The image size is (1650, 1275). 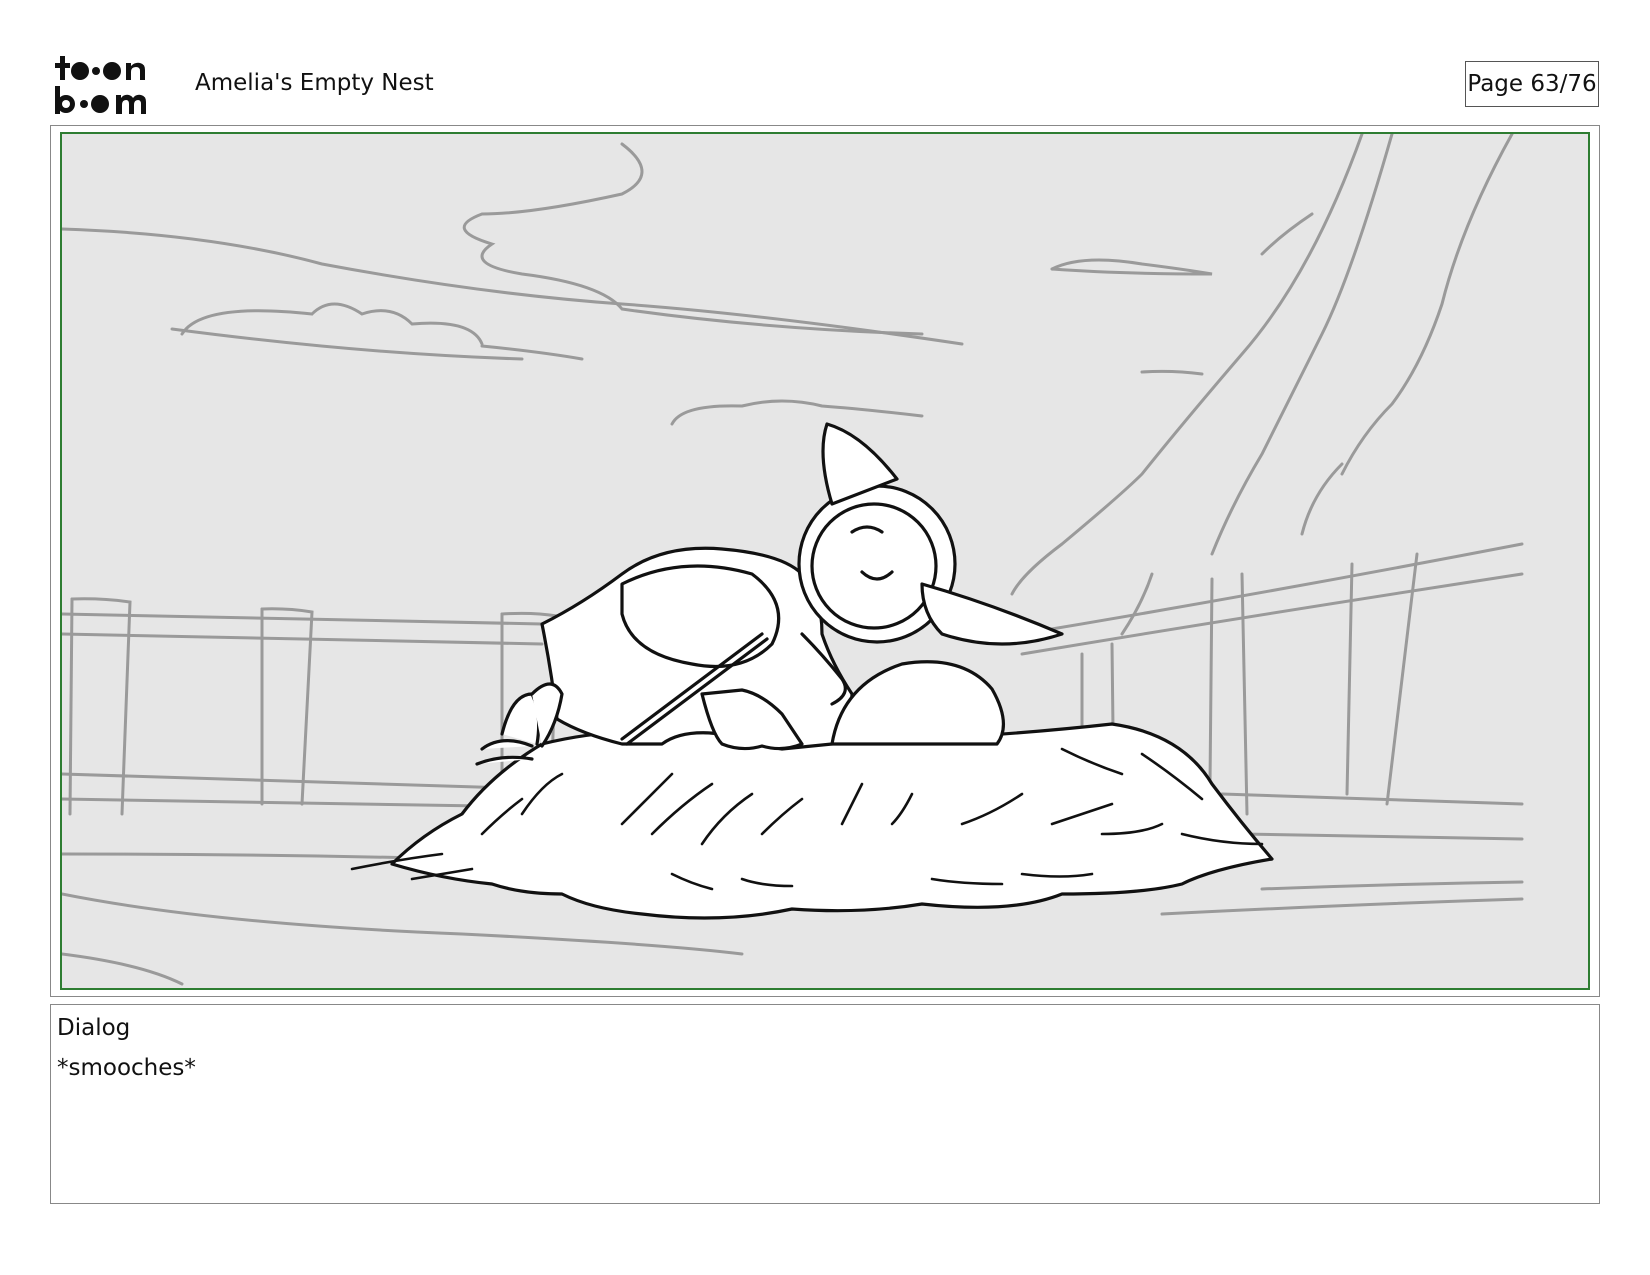 I want to click on dialog-text: *smooches*, so click(x=126, y=1068).